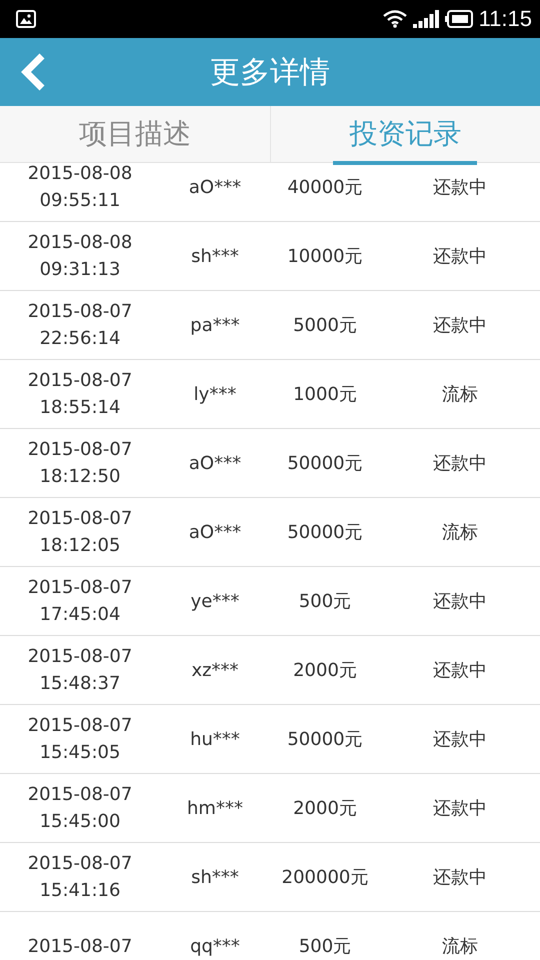 The image size is (540, 960). Describe the element at coordinates (505, 19) in the screenshot. I see `clock: 11:15` at that location.